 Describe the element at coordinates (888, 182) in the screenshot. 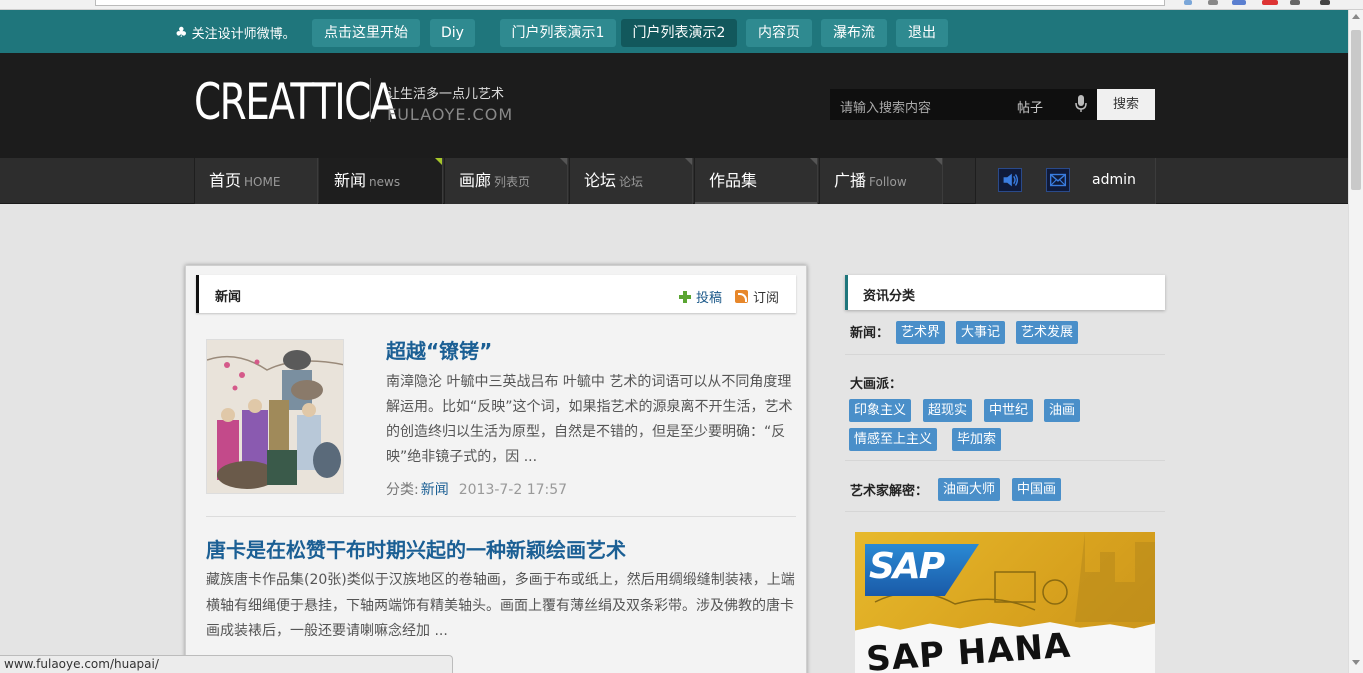

I see `nav-label-en: Follow` at that location.